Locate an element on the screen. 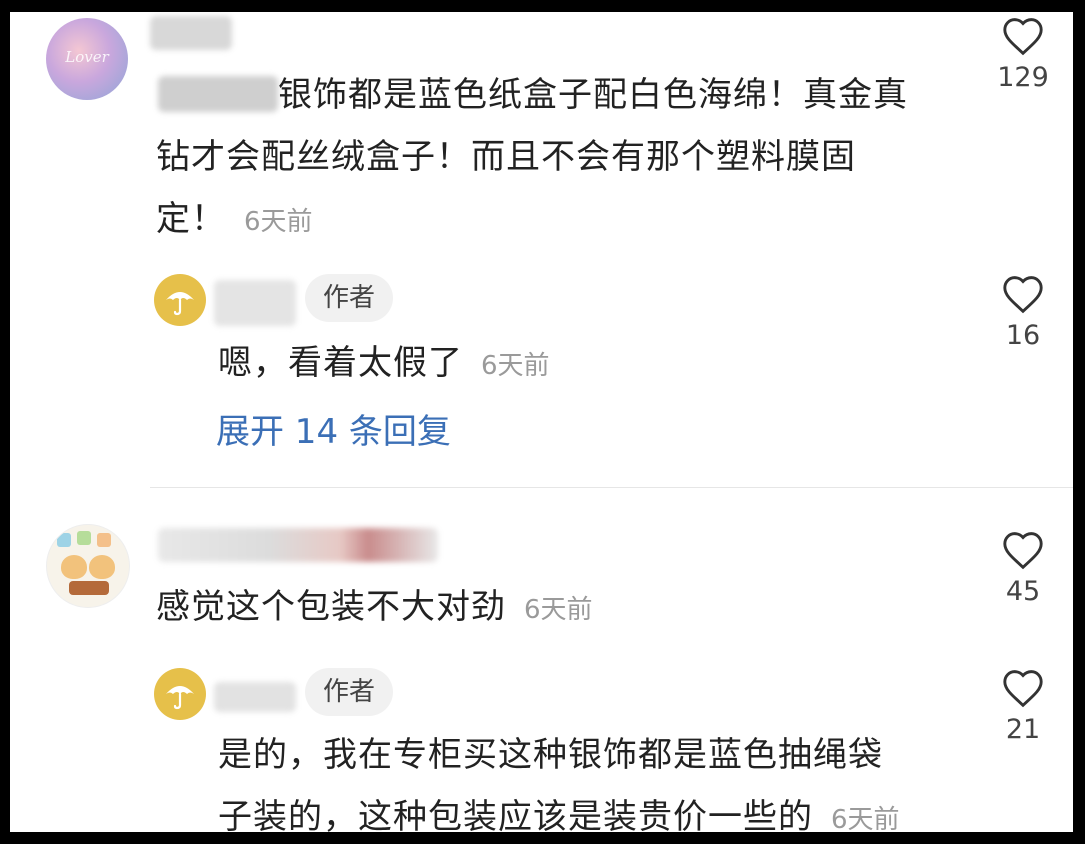 The height and width of the screenshot is (844, 1085). comment-text: 银饰都是蓝色纸盒子配白色海绵！真金真 is located at coordinates (593, 95).